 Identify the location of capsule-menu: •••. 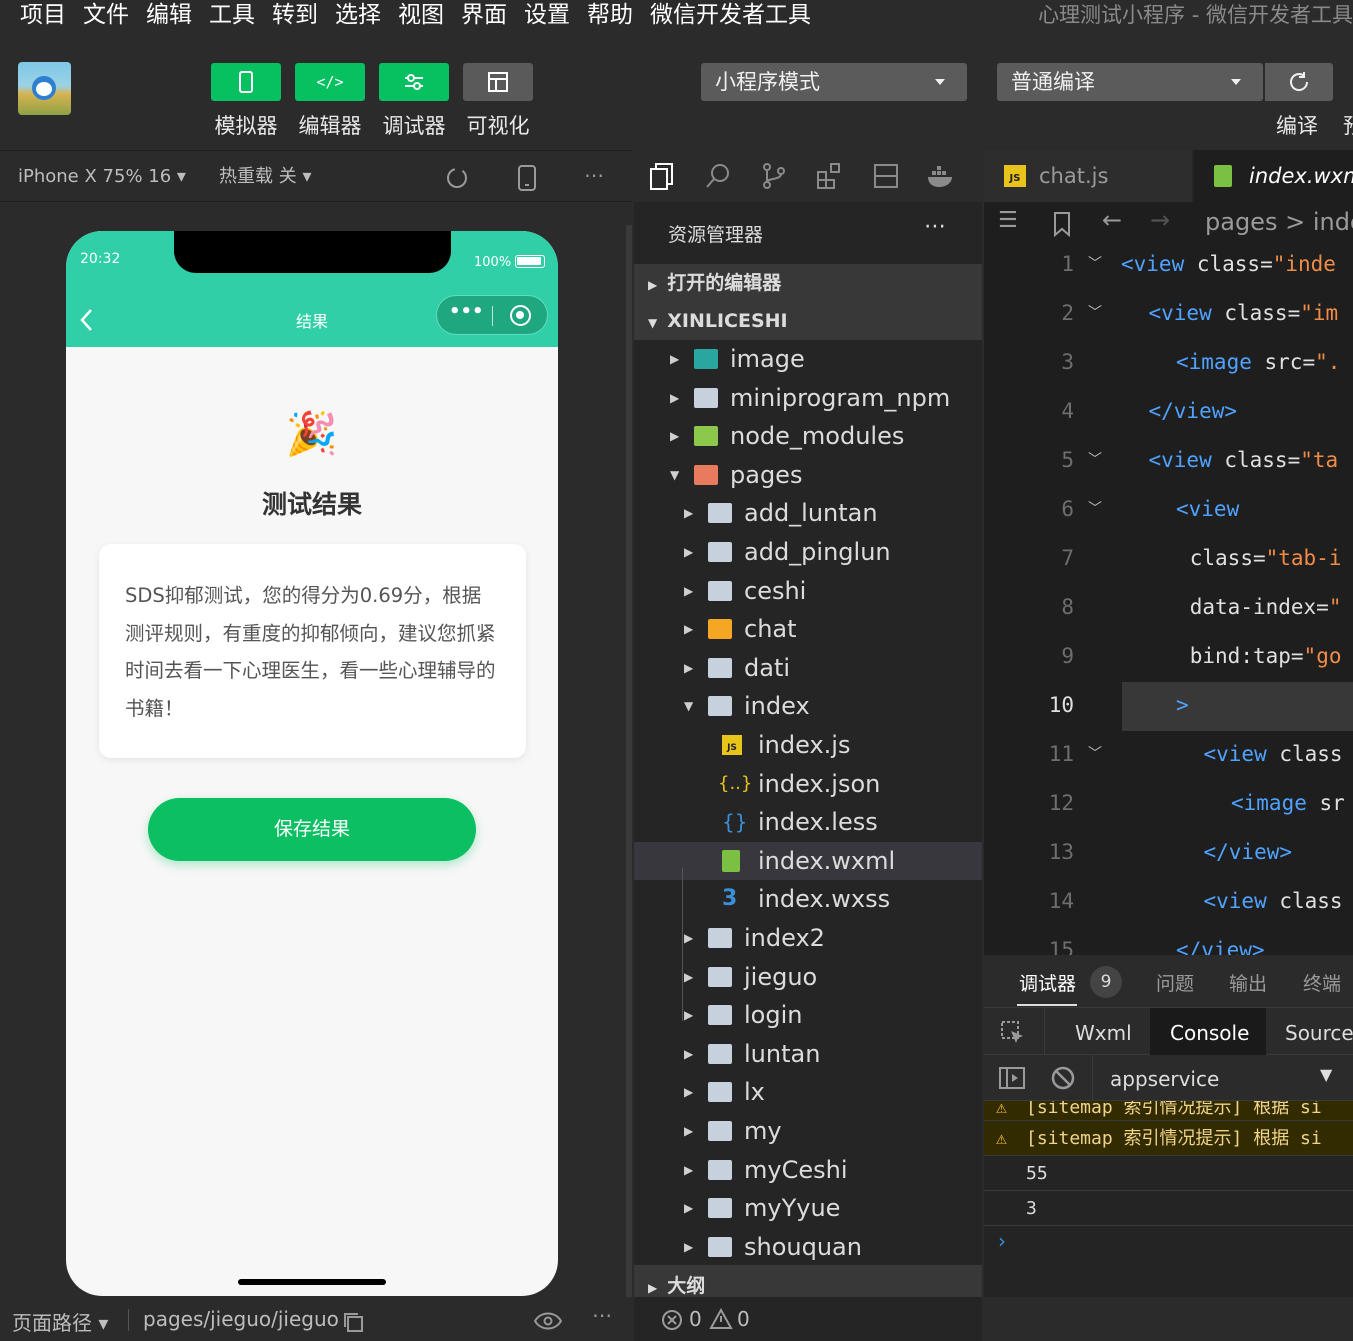
(492, 315).